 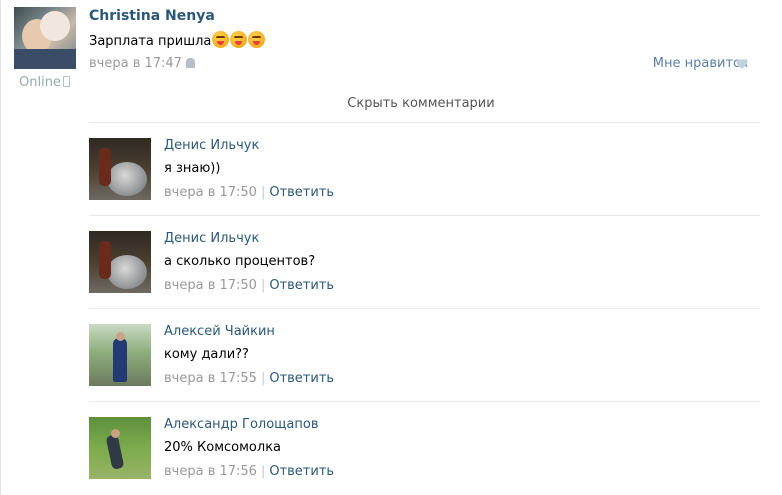 I want to click on online-status: Online, so click(x=44, y=82).